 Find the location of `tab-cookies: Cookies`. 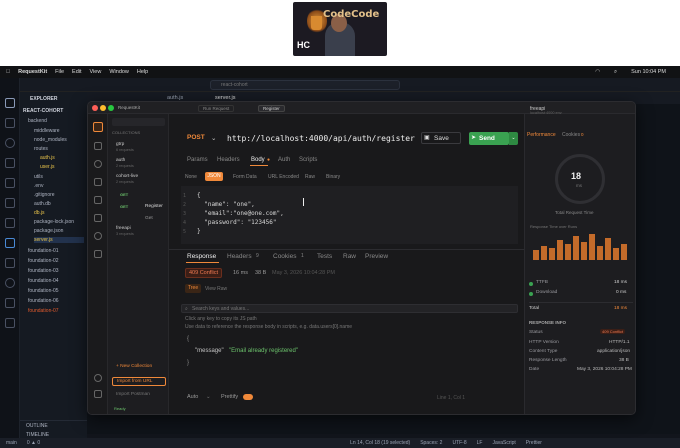

tab-cookies: Cookies is located at coordinates (284, 256).